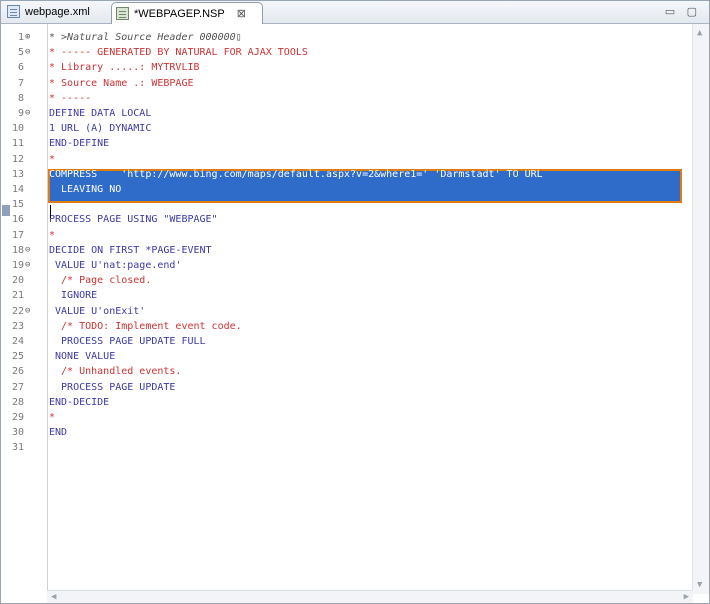 This screenshot has width=710, height=604. What do you see at coordinates (17, 189) in the screenshot?
I see `line-number: 14` at bounding box center [17, 189].